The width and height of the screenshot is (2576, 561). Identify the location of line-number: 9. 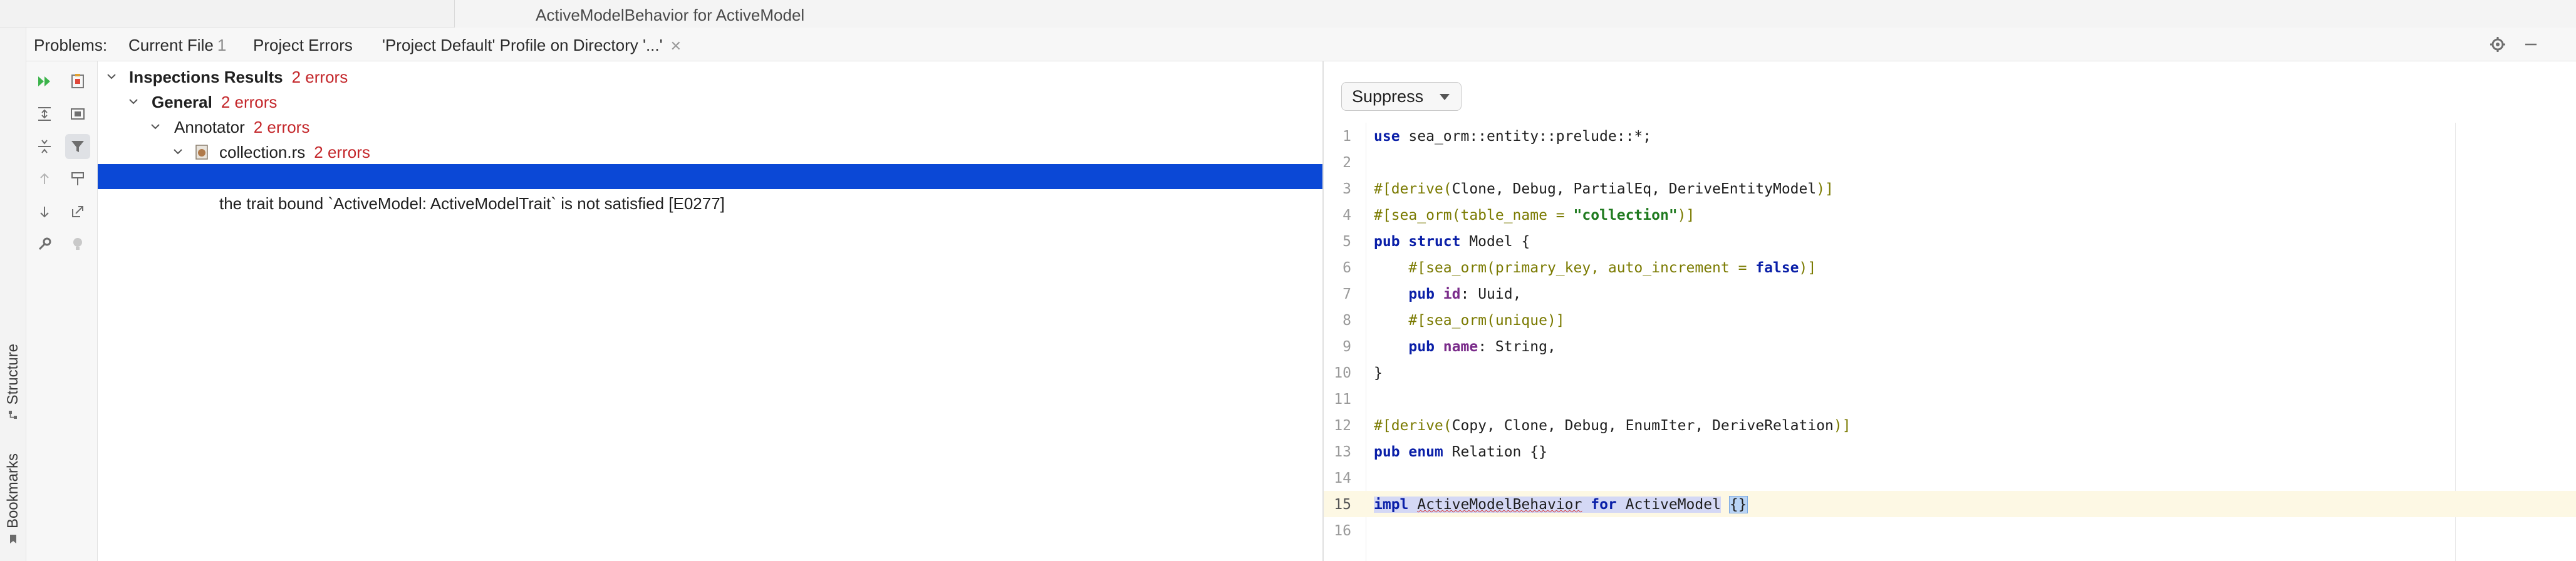
(1347, 347).